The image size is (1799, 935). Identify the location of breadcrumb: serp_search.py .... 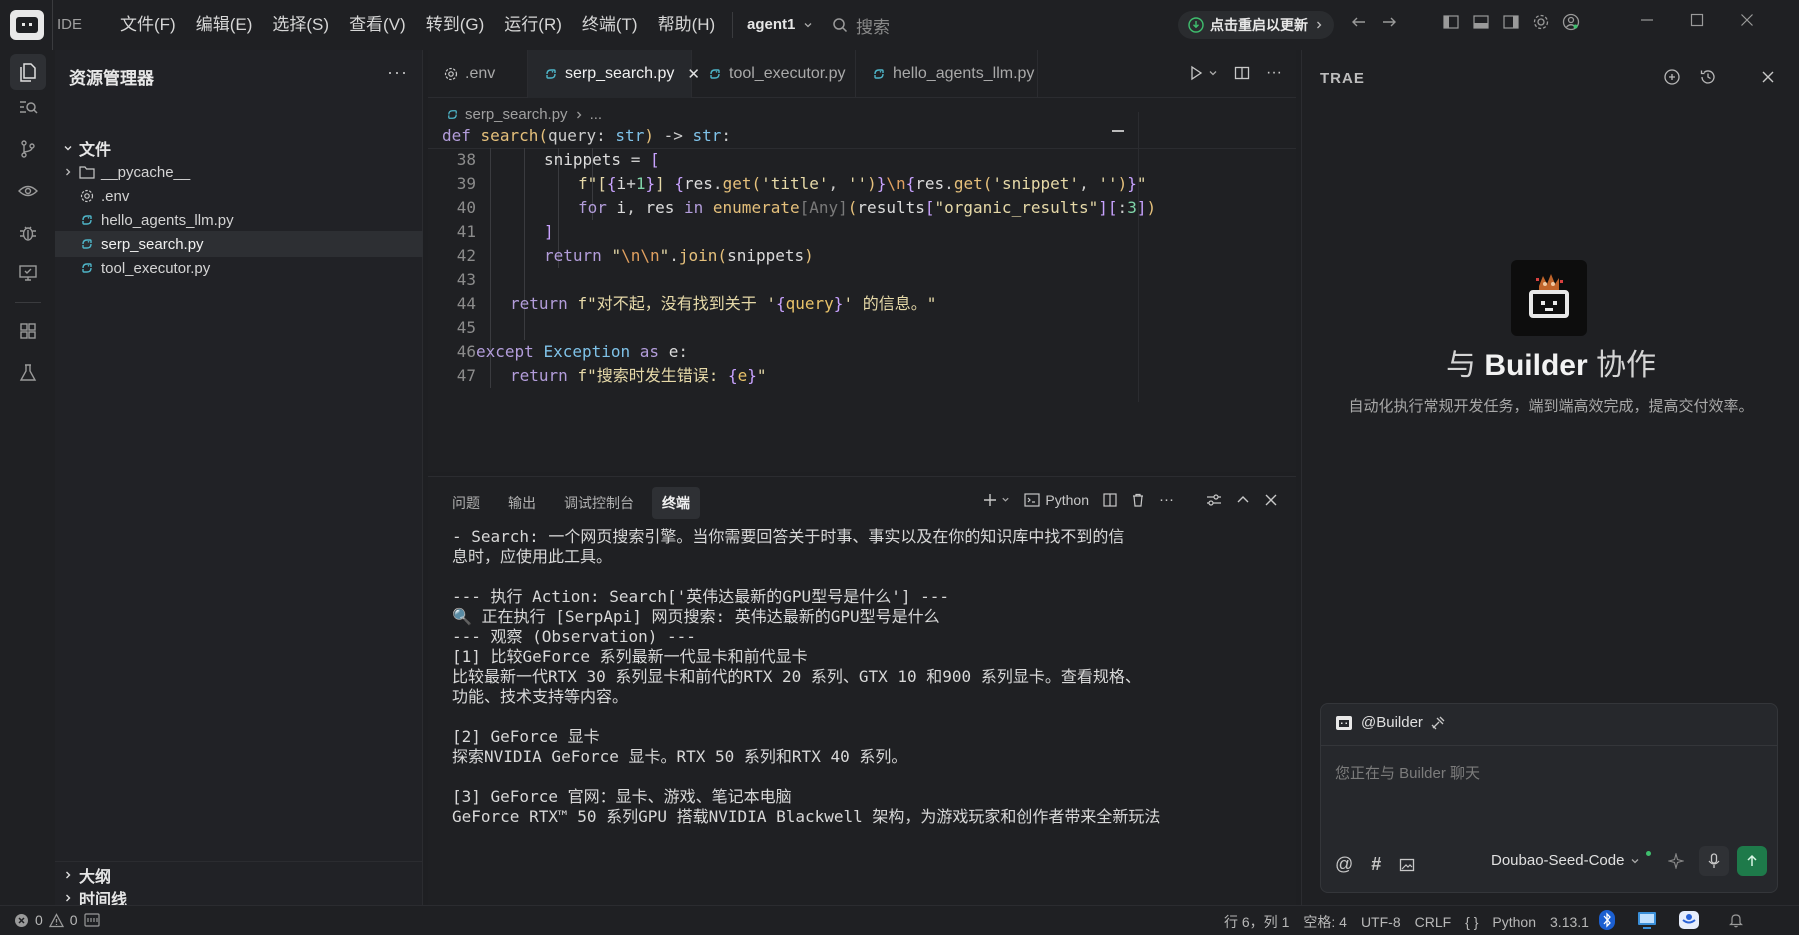
(524, 114).